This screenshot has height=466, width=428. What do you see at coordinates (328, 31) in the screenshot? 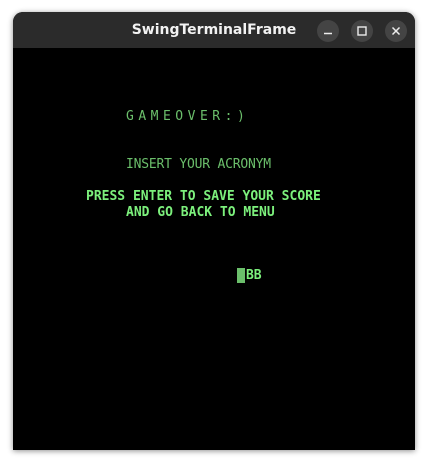
I see `minimize-button` at bounding box center [328, 31].